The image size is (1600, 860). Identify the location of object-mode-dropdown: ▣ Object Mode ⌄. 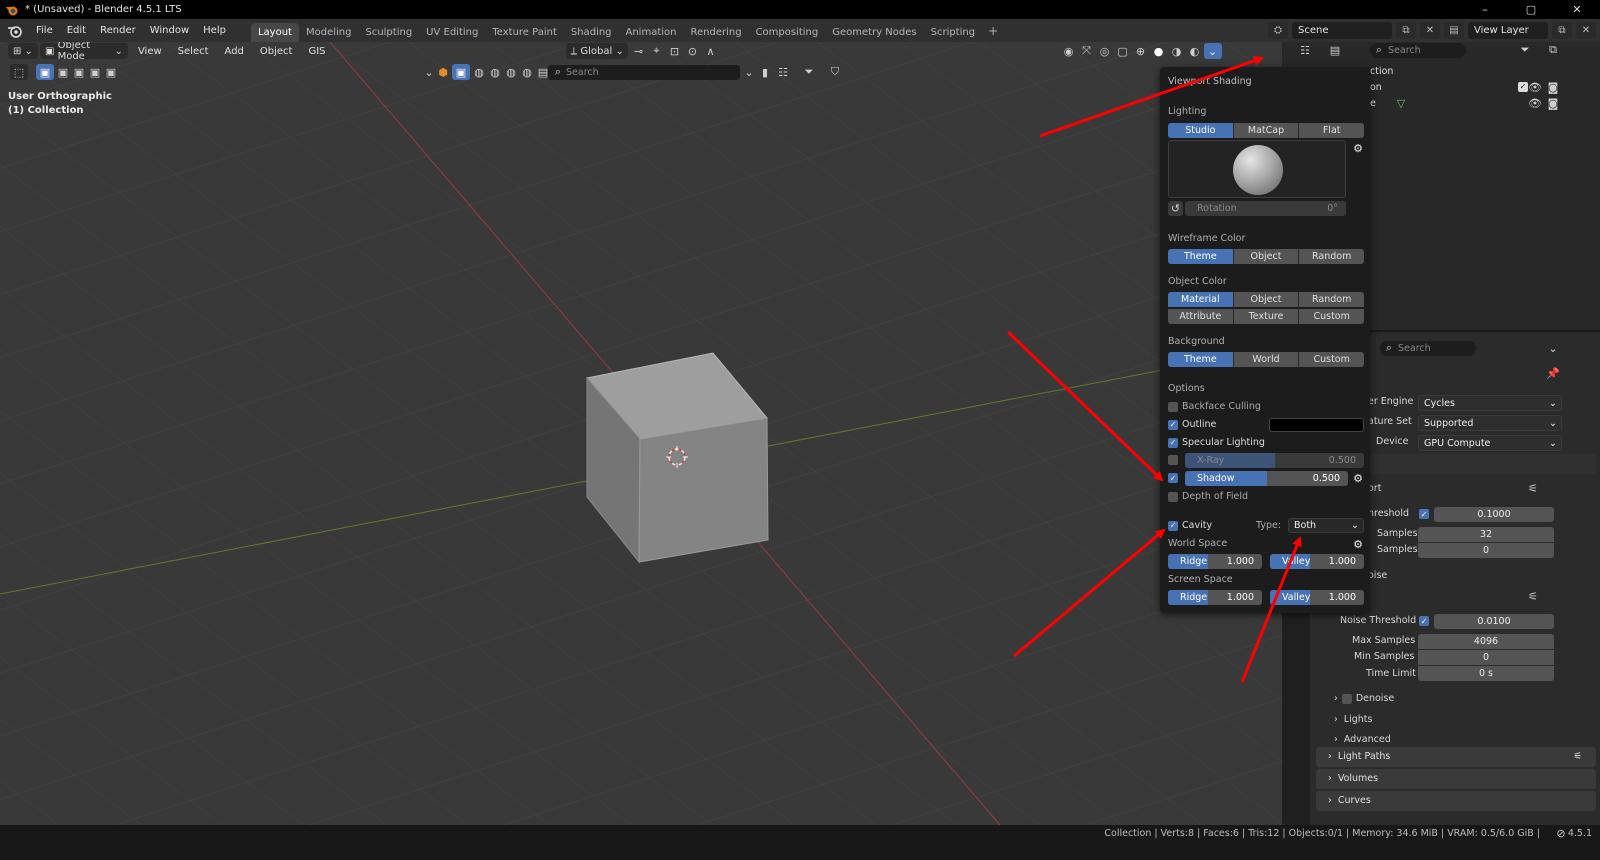
(83, 52).